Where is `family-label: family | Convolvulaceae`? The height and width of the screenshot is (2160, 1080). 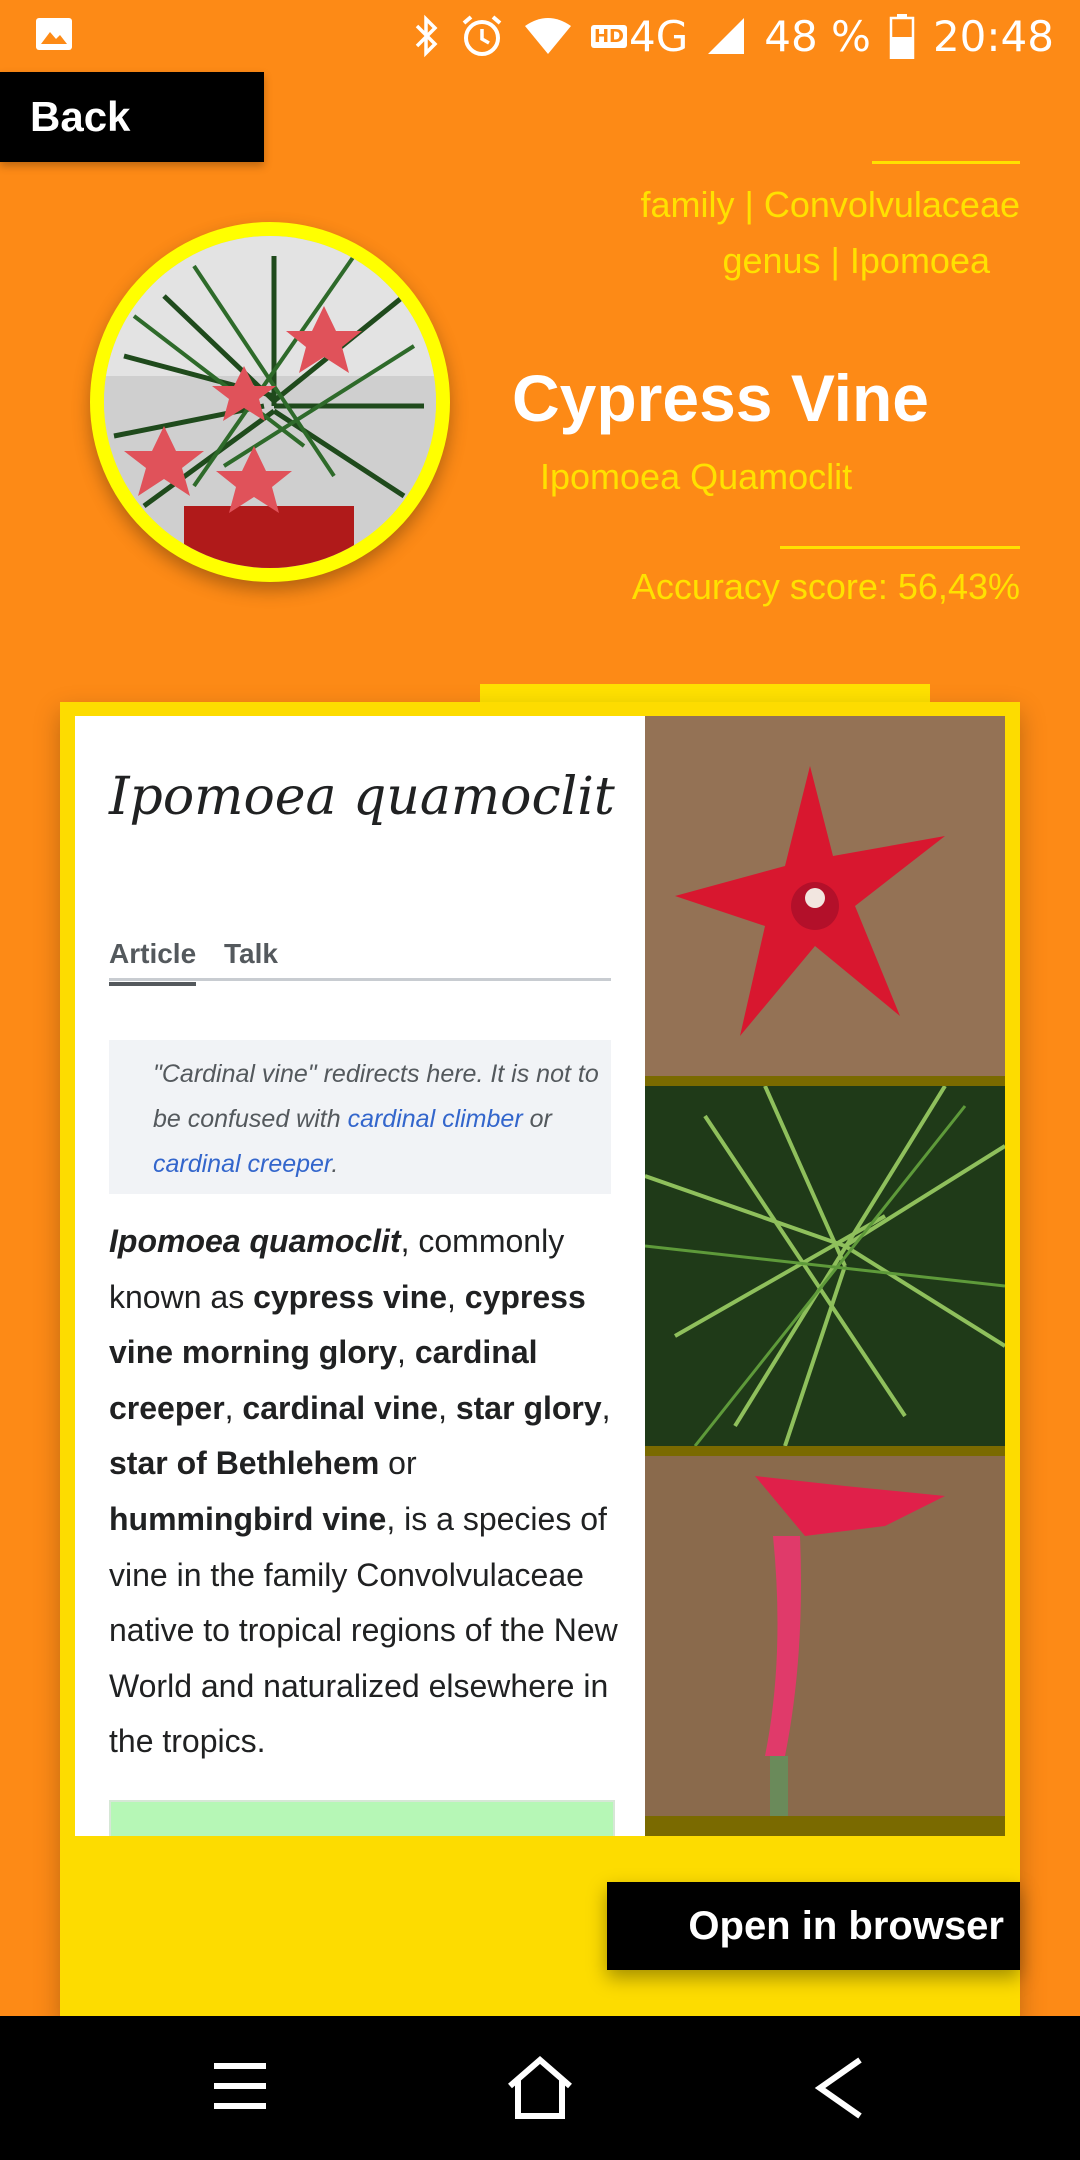 family-label: family | Convolvulaceae is located at coordinates (830, 204).